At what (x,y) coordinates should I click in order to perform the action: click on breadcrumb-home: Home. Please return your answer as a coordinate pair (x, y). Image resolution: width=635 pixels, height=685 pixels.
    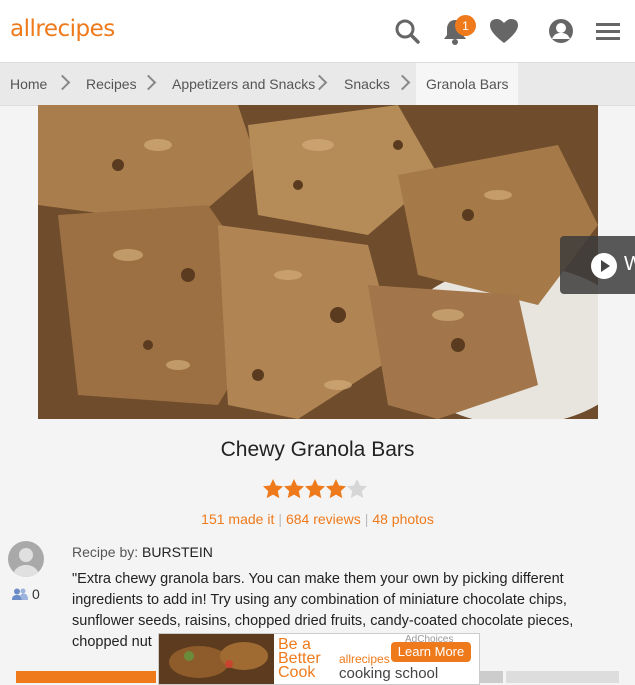
    Looking at the image, I should click on (28, 84).